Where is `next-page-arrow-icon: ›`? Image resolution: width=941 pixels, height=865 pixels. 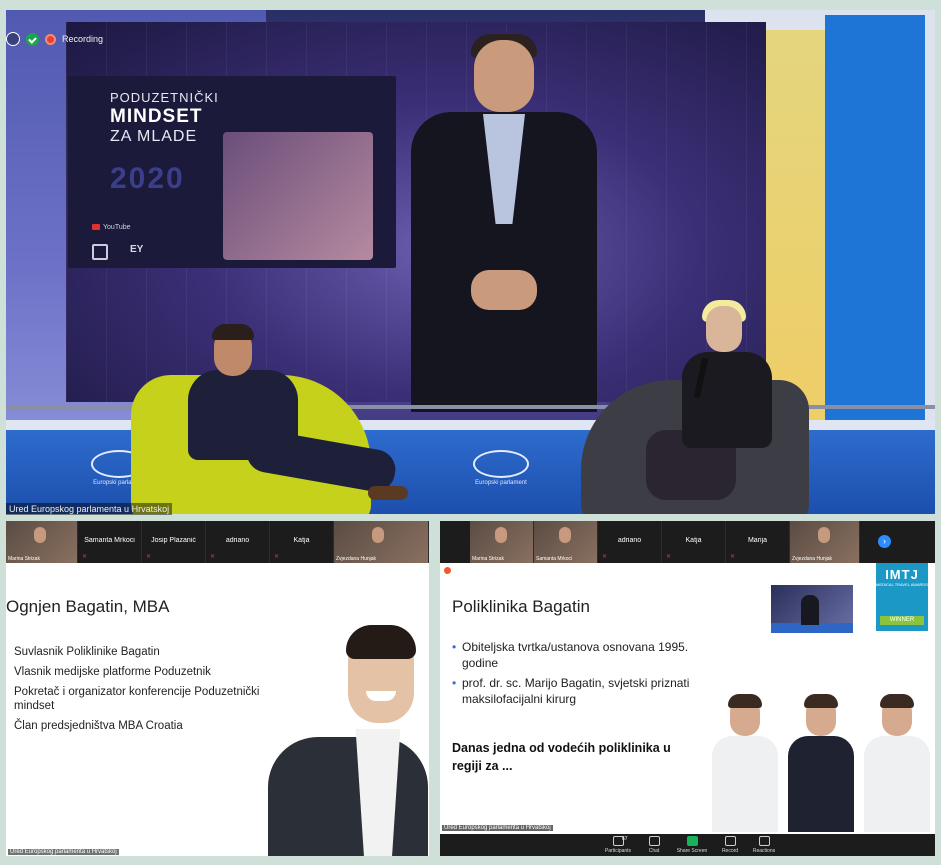 next-page-arrow-icon: › is located at coordinates (884, 541).